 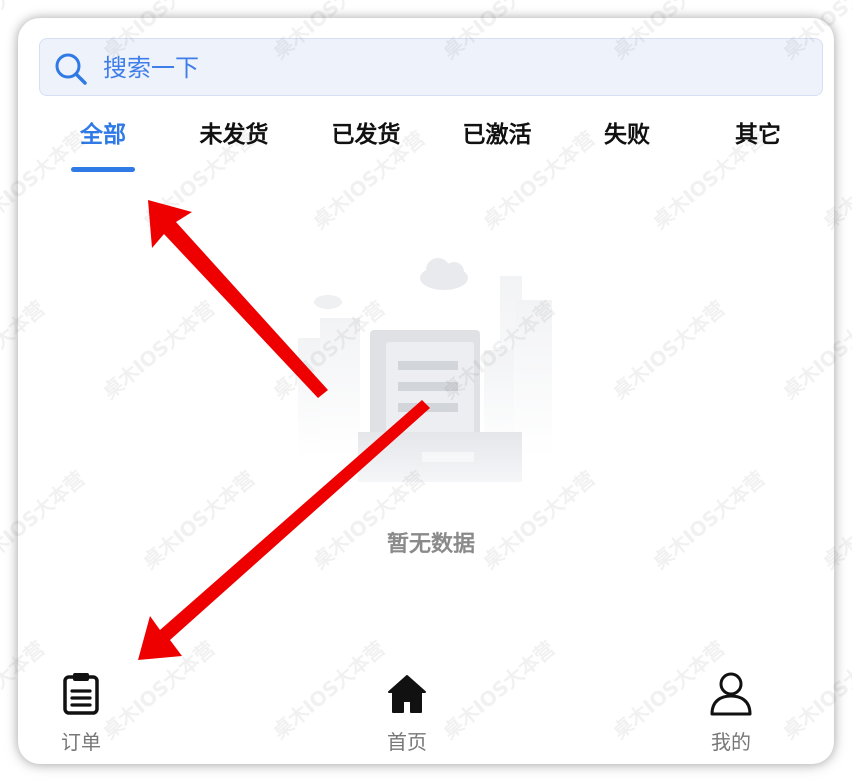 I want to click on home-icon, so click(x=407, y=694).